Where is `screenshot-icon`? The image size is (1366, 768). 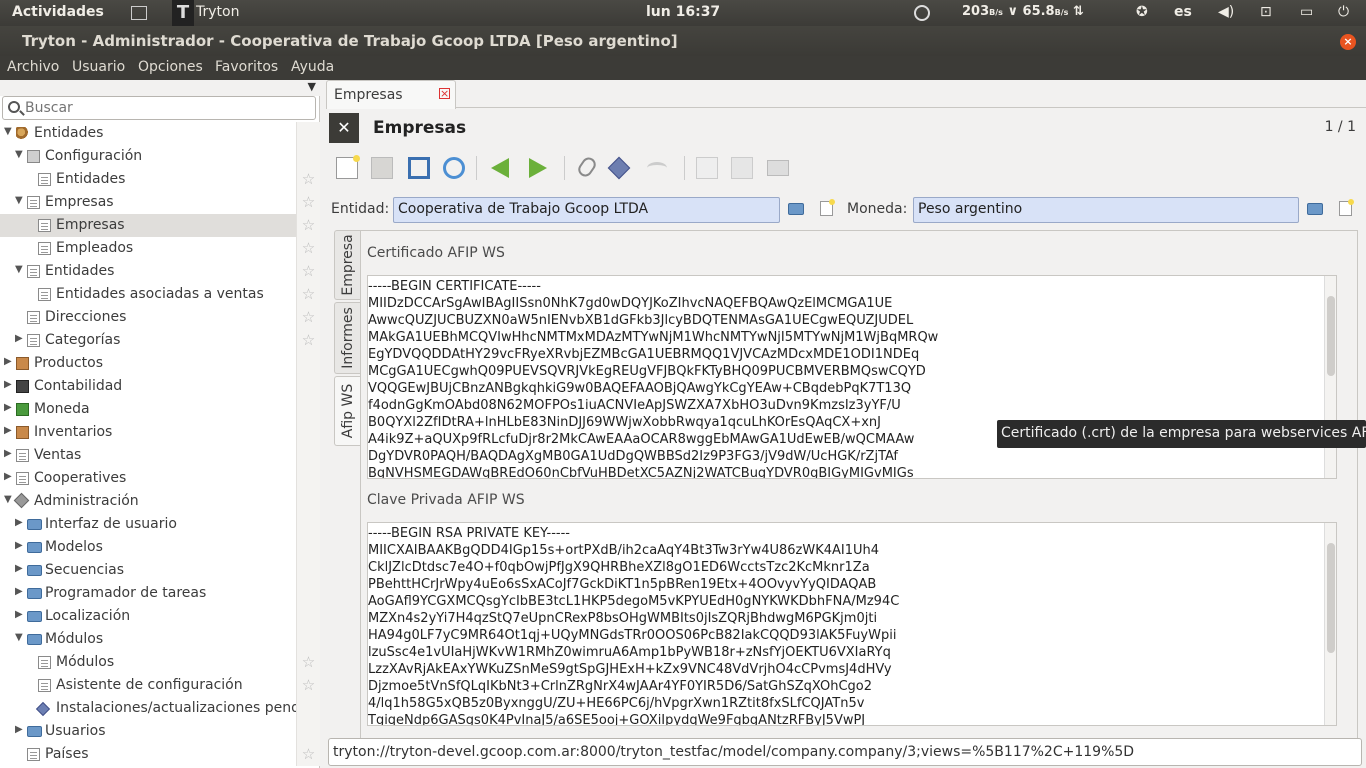
screenshot-icon is located at coordinates (139, 13).